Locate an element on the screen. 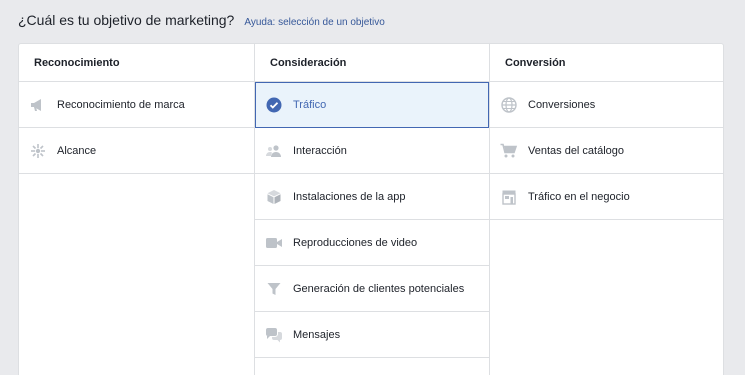 The width and height of the screenshot is (745, 375). objective-label: Reconocimiento de marca is located at coordinates (121, 104).